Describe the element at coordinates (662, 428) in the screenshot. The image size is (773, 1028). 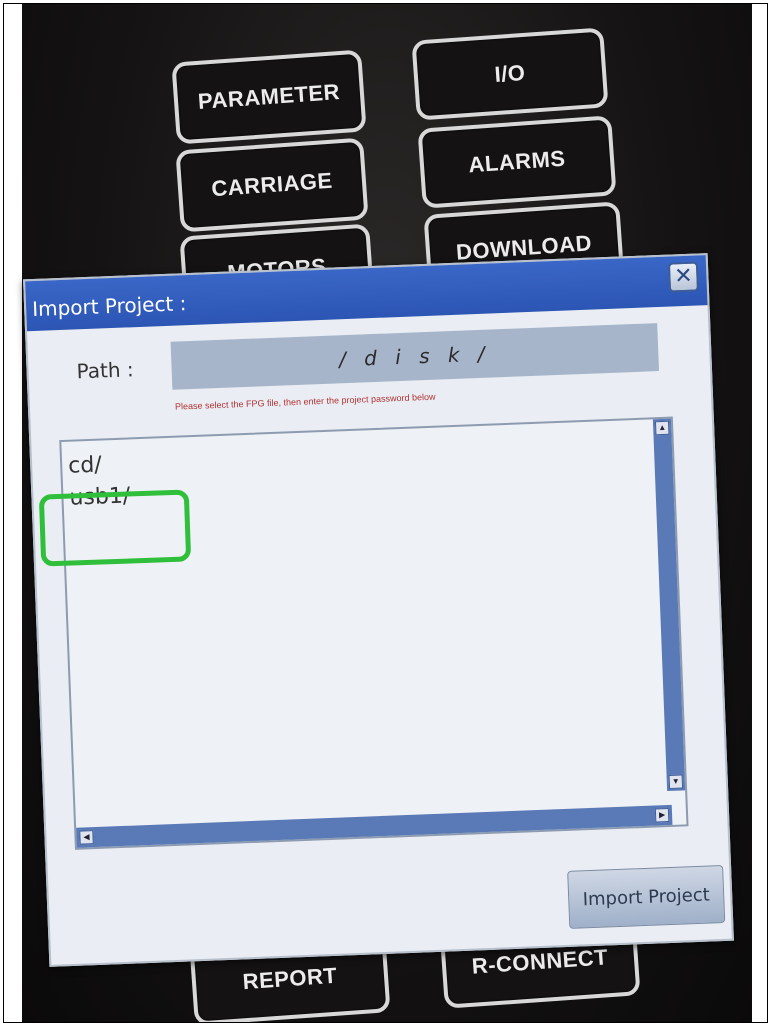
I see `scroll-up-icon: ▲` at that location.